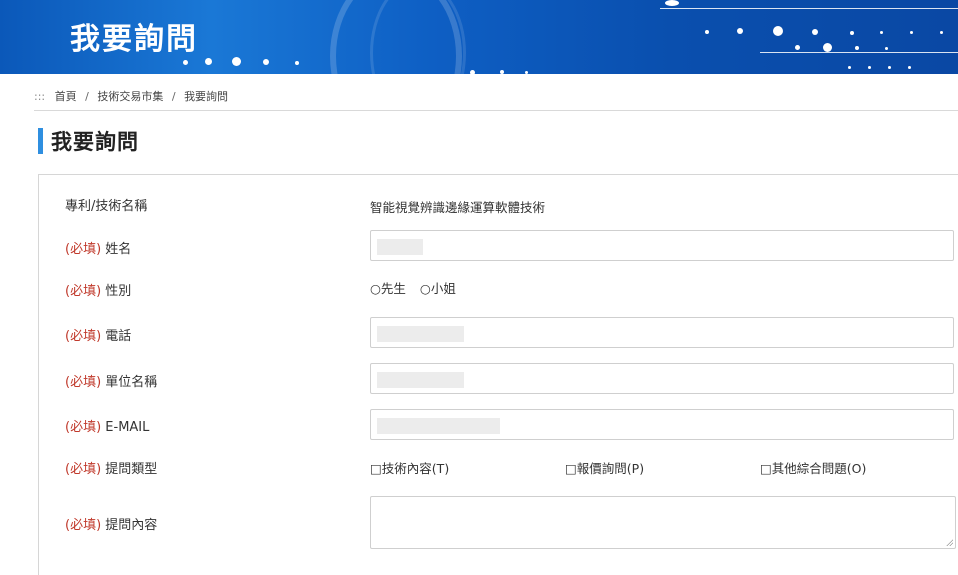  Describe the element at coordinates (438, 288) in the screenshot. I see `gender-radio-female: ○小姐` at that location.